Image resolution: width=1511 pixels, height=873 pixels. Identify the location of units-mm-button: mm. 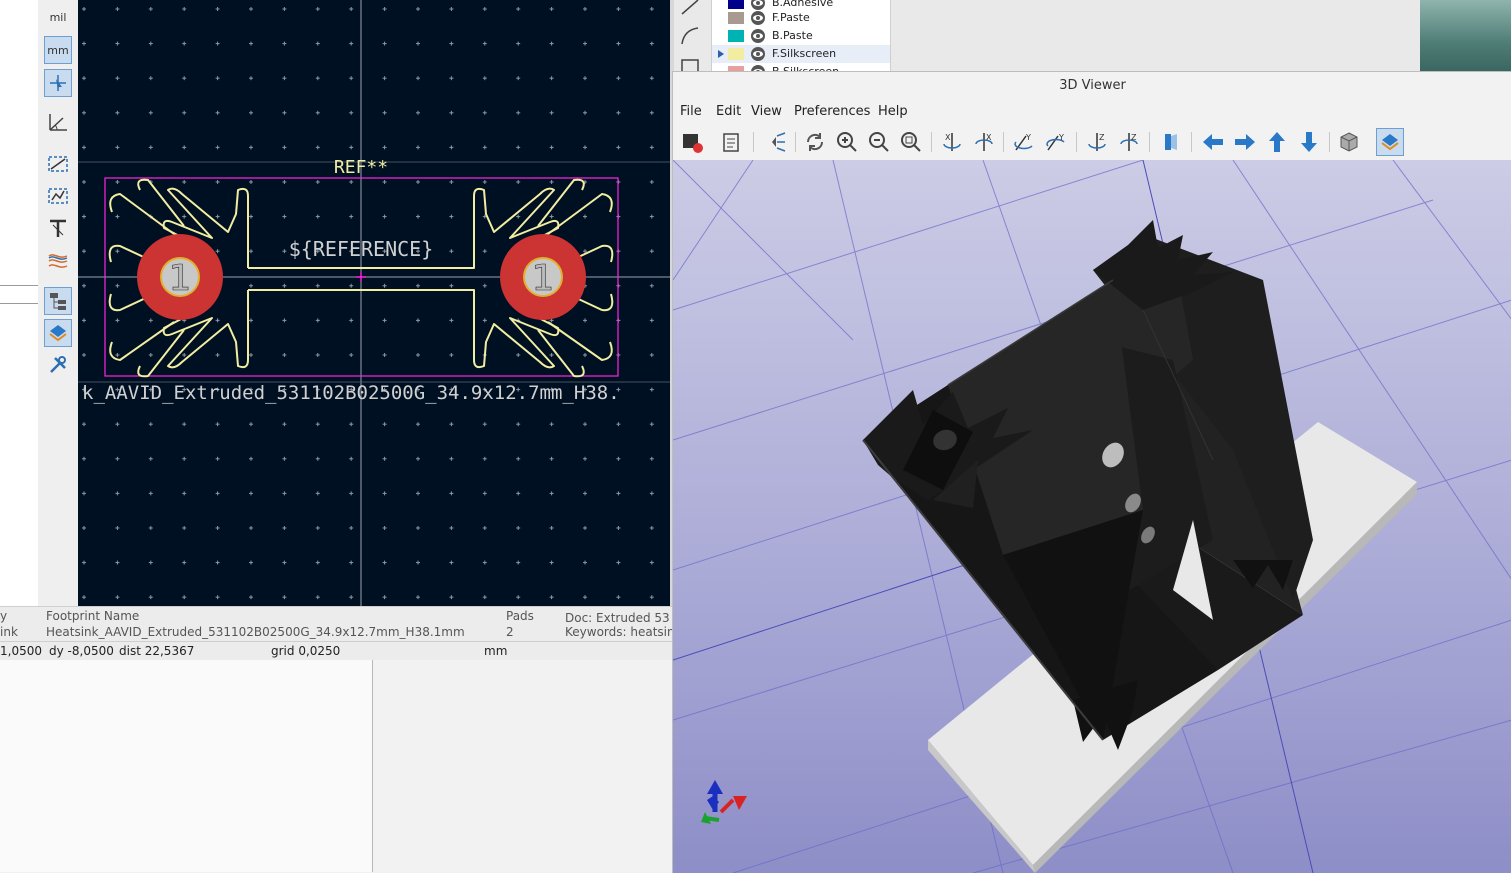
(58, 50).